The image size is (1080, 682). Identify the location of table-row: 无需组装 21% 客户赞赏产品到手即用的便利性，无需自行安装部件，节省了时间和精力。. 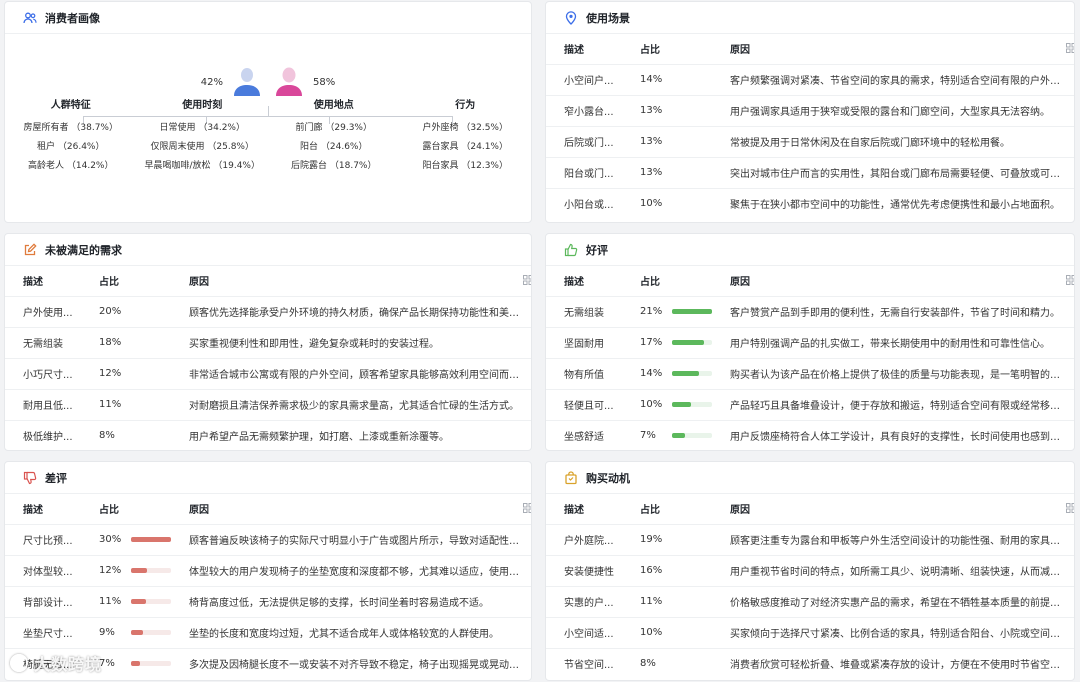
(810, 312).